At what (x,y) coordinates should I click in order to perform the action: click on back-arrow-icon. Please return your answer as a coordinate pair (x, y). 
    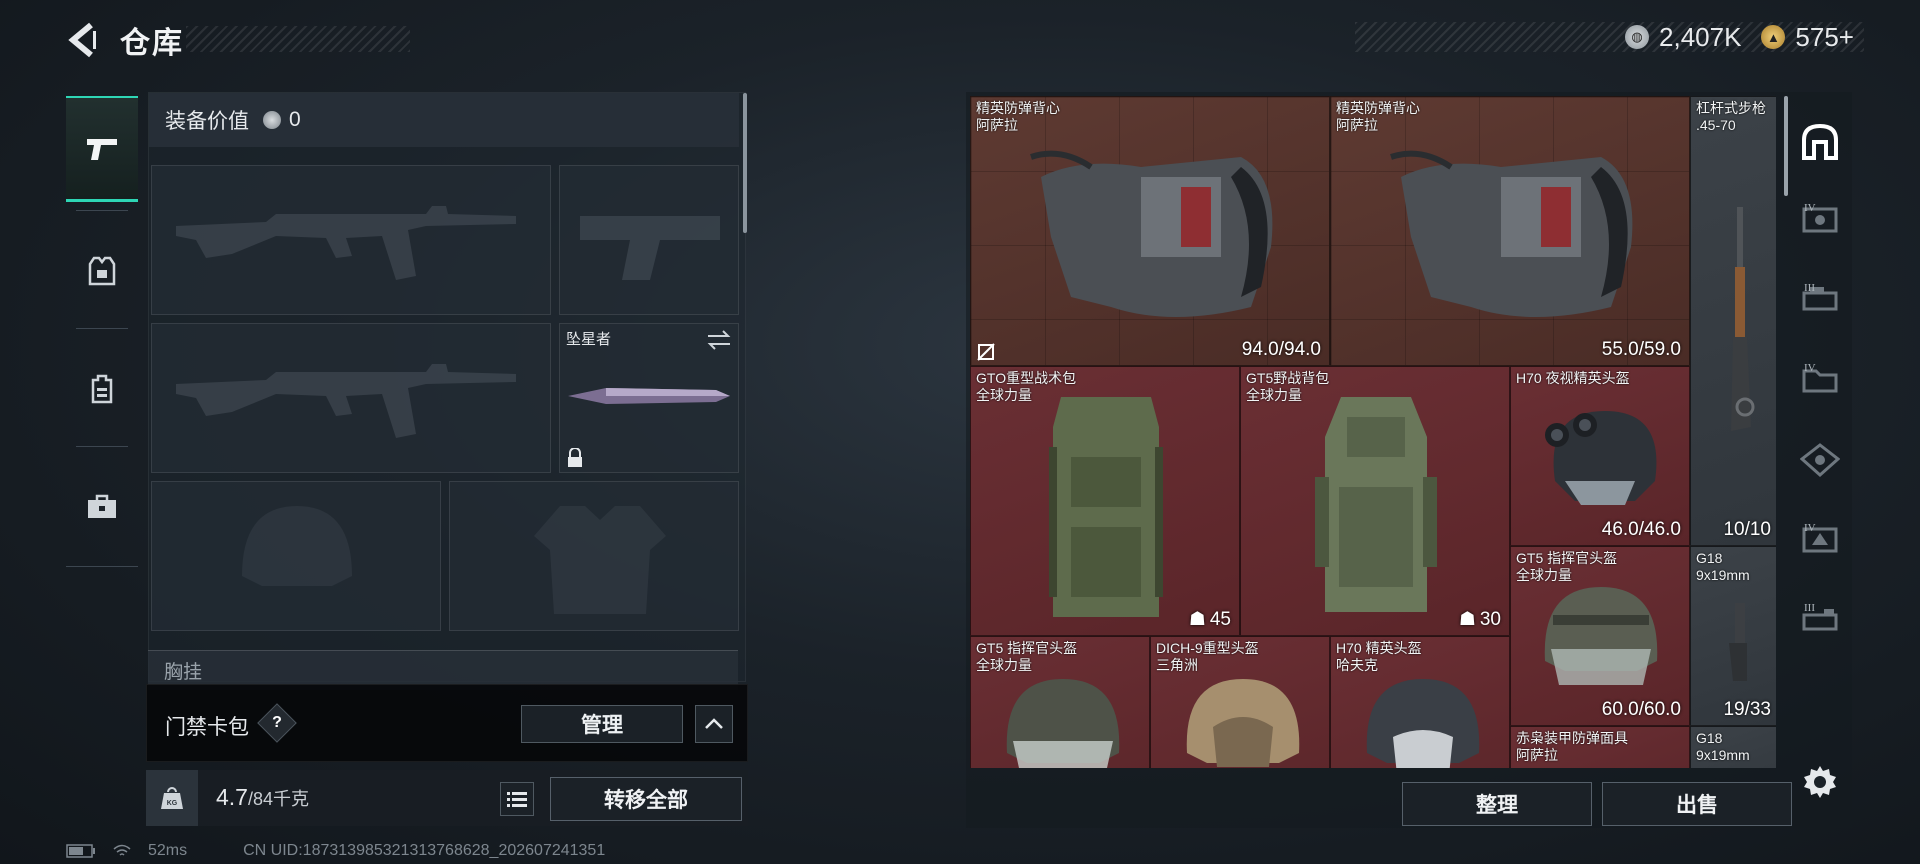
    Looking at the image, I should click on (82, 40).